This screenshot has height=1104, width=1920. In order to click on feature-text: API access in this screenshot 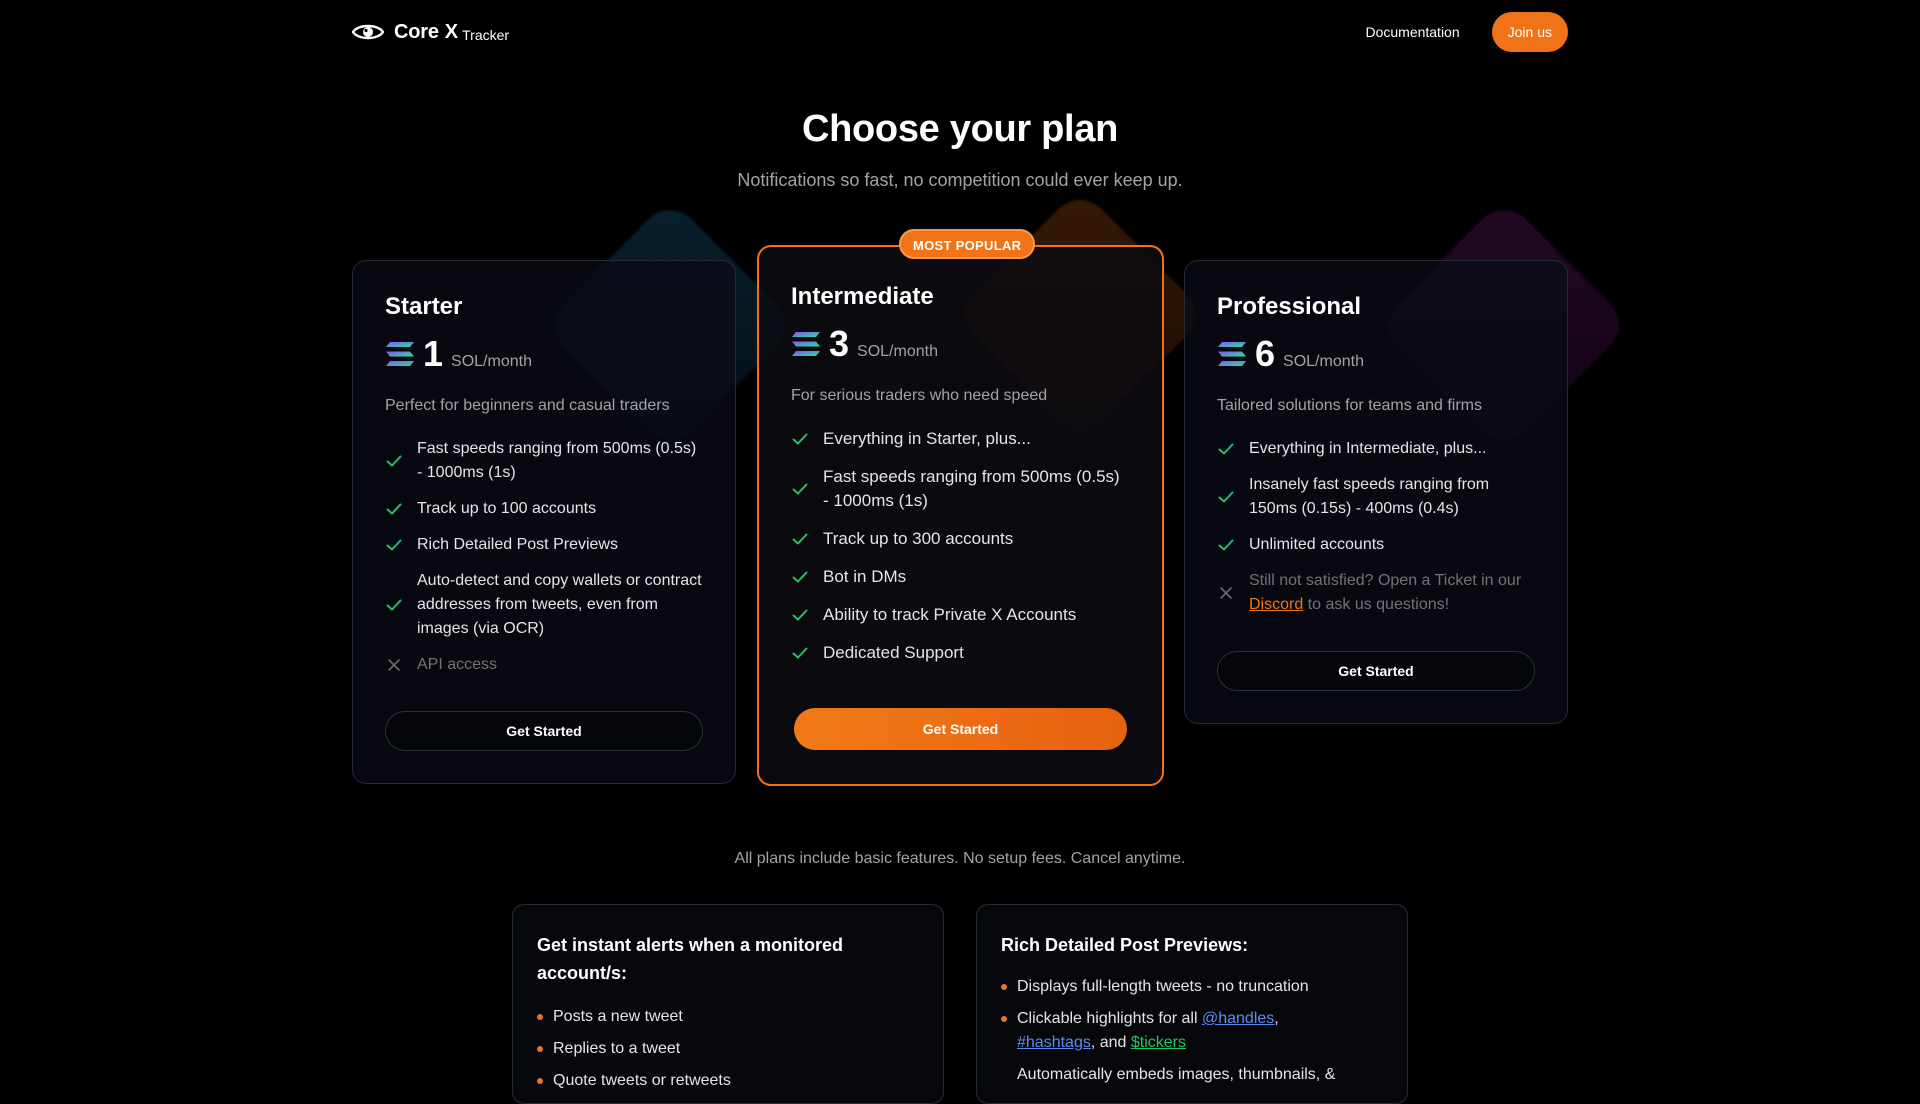, I will do `click(457, 664)`.